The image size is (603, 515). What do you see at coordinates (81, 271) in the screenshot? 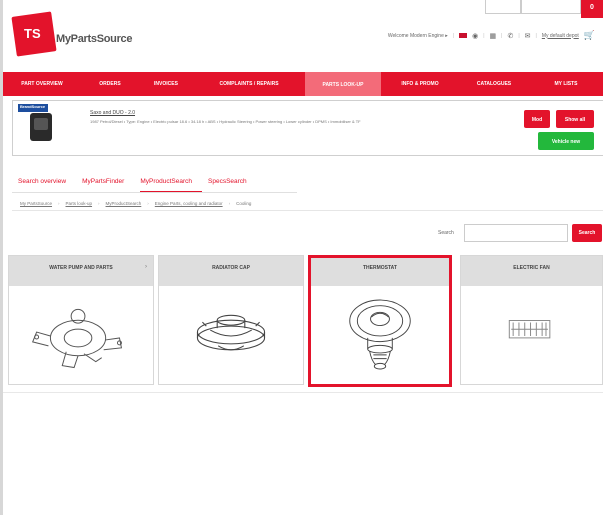
I see `card-title: Water pump and parts` at bounding box center [81, 271].